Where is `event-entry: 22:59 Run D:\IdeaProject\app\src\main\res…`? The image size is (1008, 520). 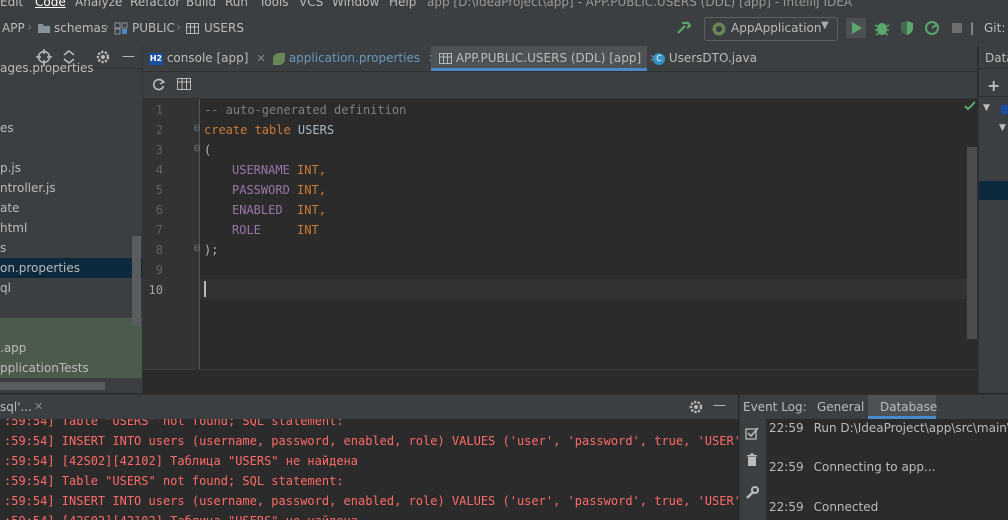
event-entry: 22:59 Run D:\IdeaProject\app\src\main\res… is located at coordinates (888, 428).